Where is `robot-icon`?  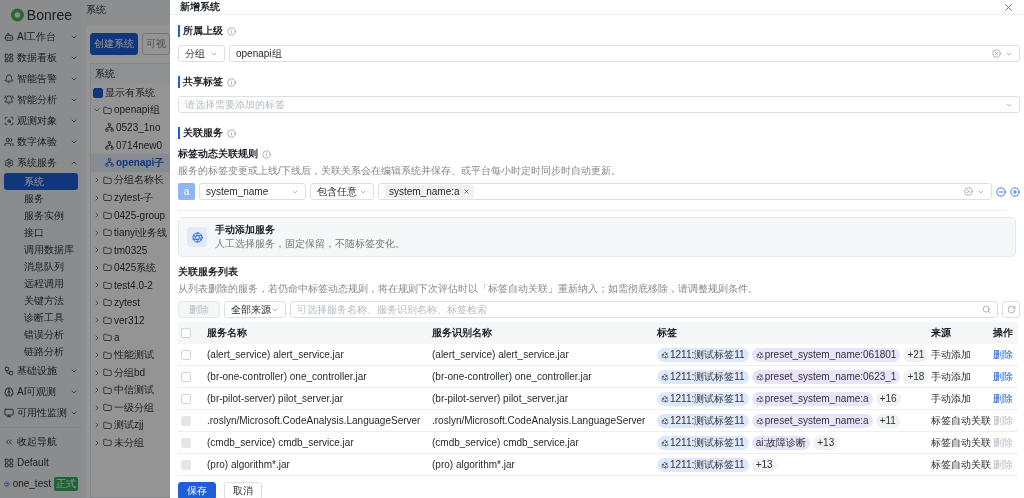 robot-icon is located at coordinates (9, 36).